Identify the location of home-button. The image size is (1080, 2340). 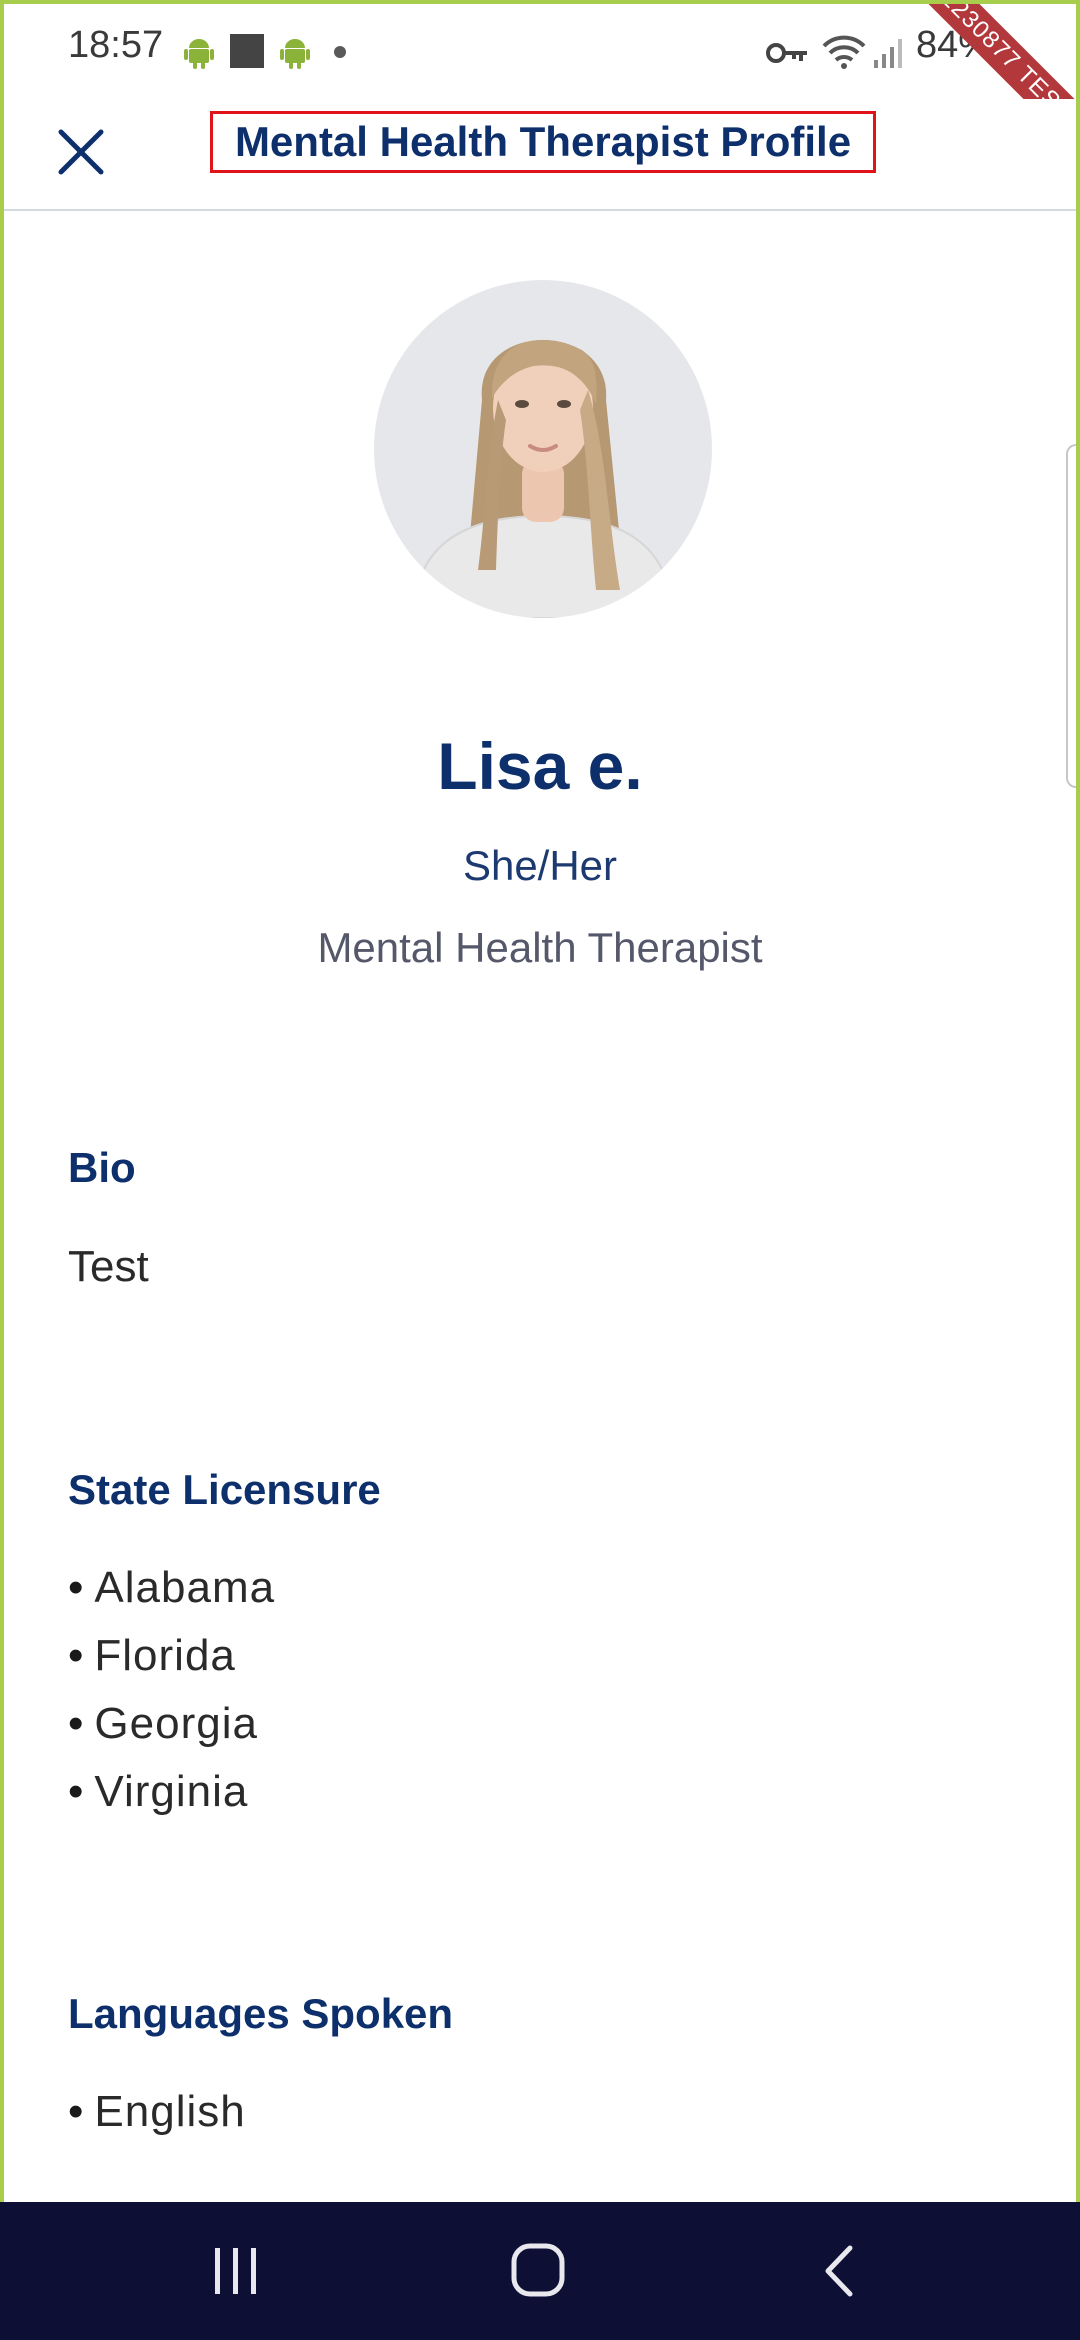
(538, 2271).